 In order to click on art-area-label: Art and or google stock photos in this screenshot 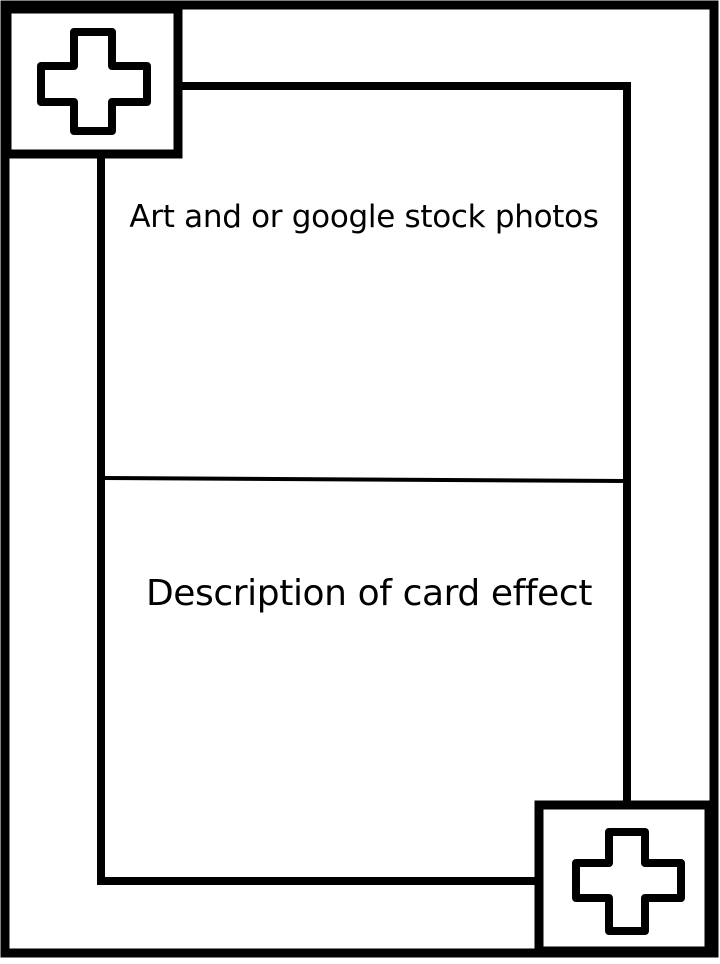, I will do `click(364, 217)`.